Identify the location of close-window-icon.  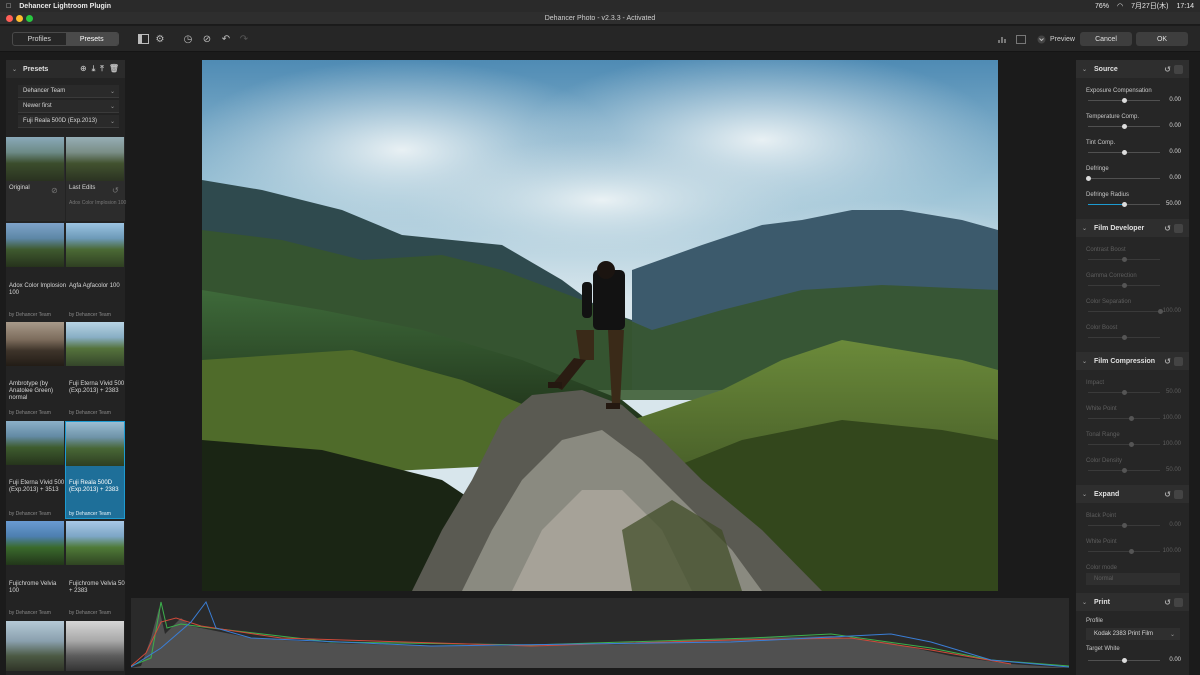
(9, 18).